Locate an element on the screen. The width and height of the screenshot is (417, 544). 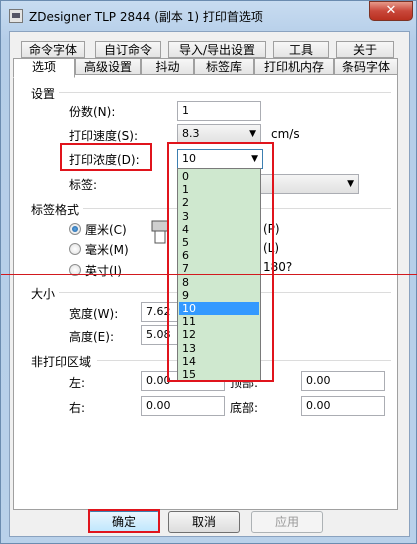
tab-options: 选项 is located at coordinates (44, 68).